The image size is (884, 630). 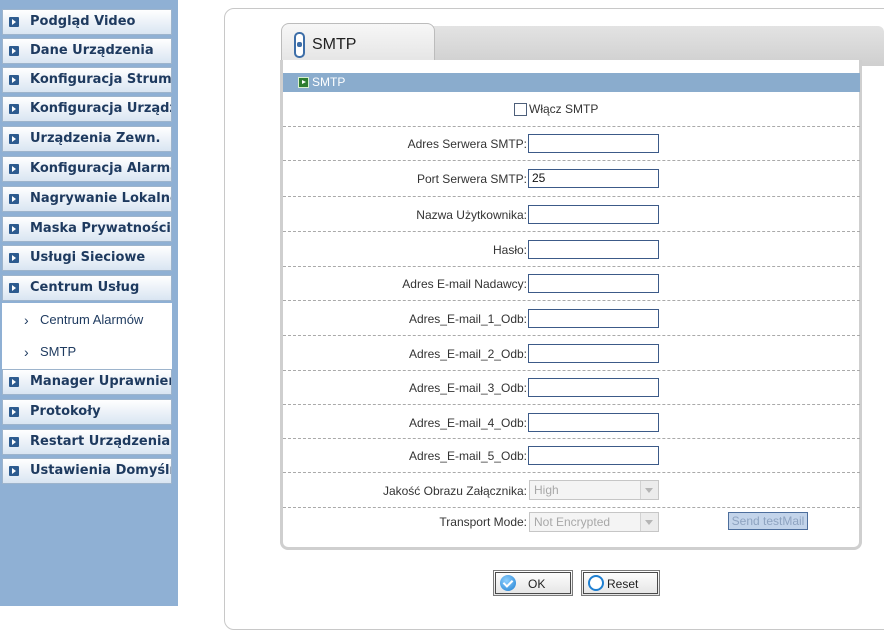 What do you see at coordinates (593, 318) in the screenshot?
I see `recipient-1-input` at bounding box center [593, 318].